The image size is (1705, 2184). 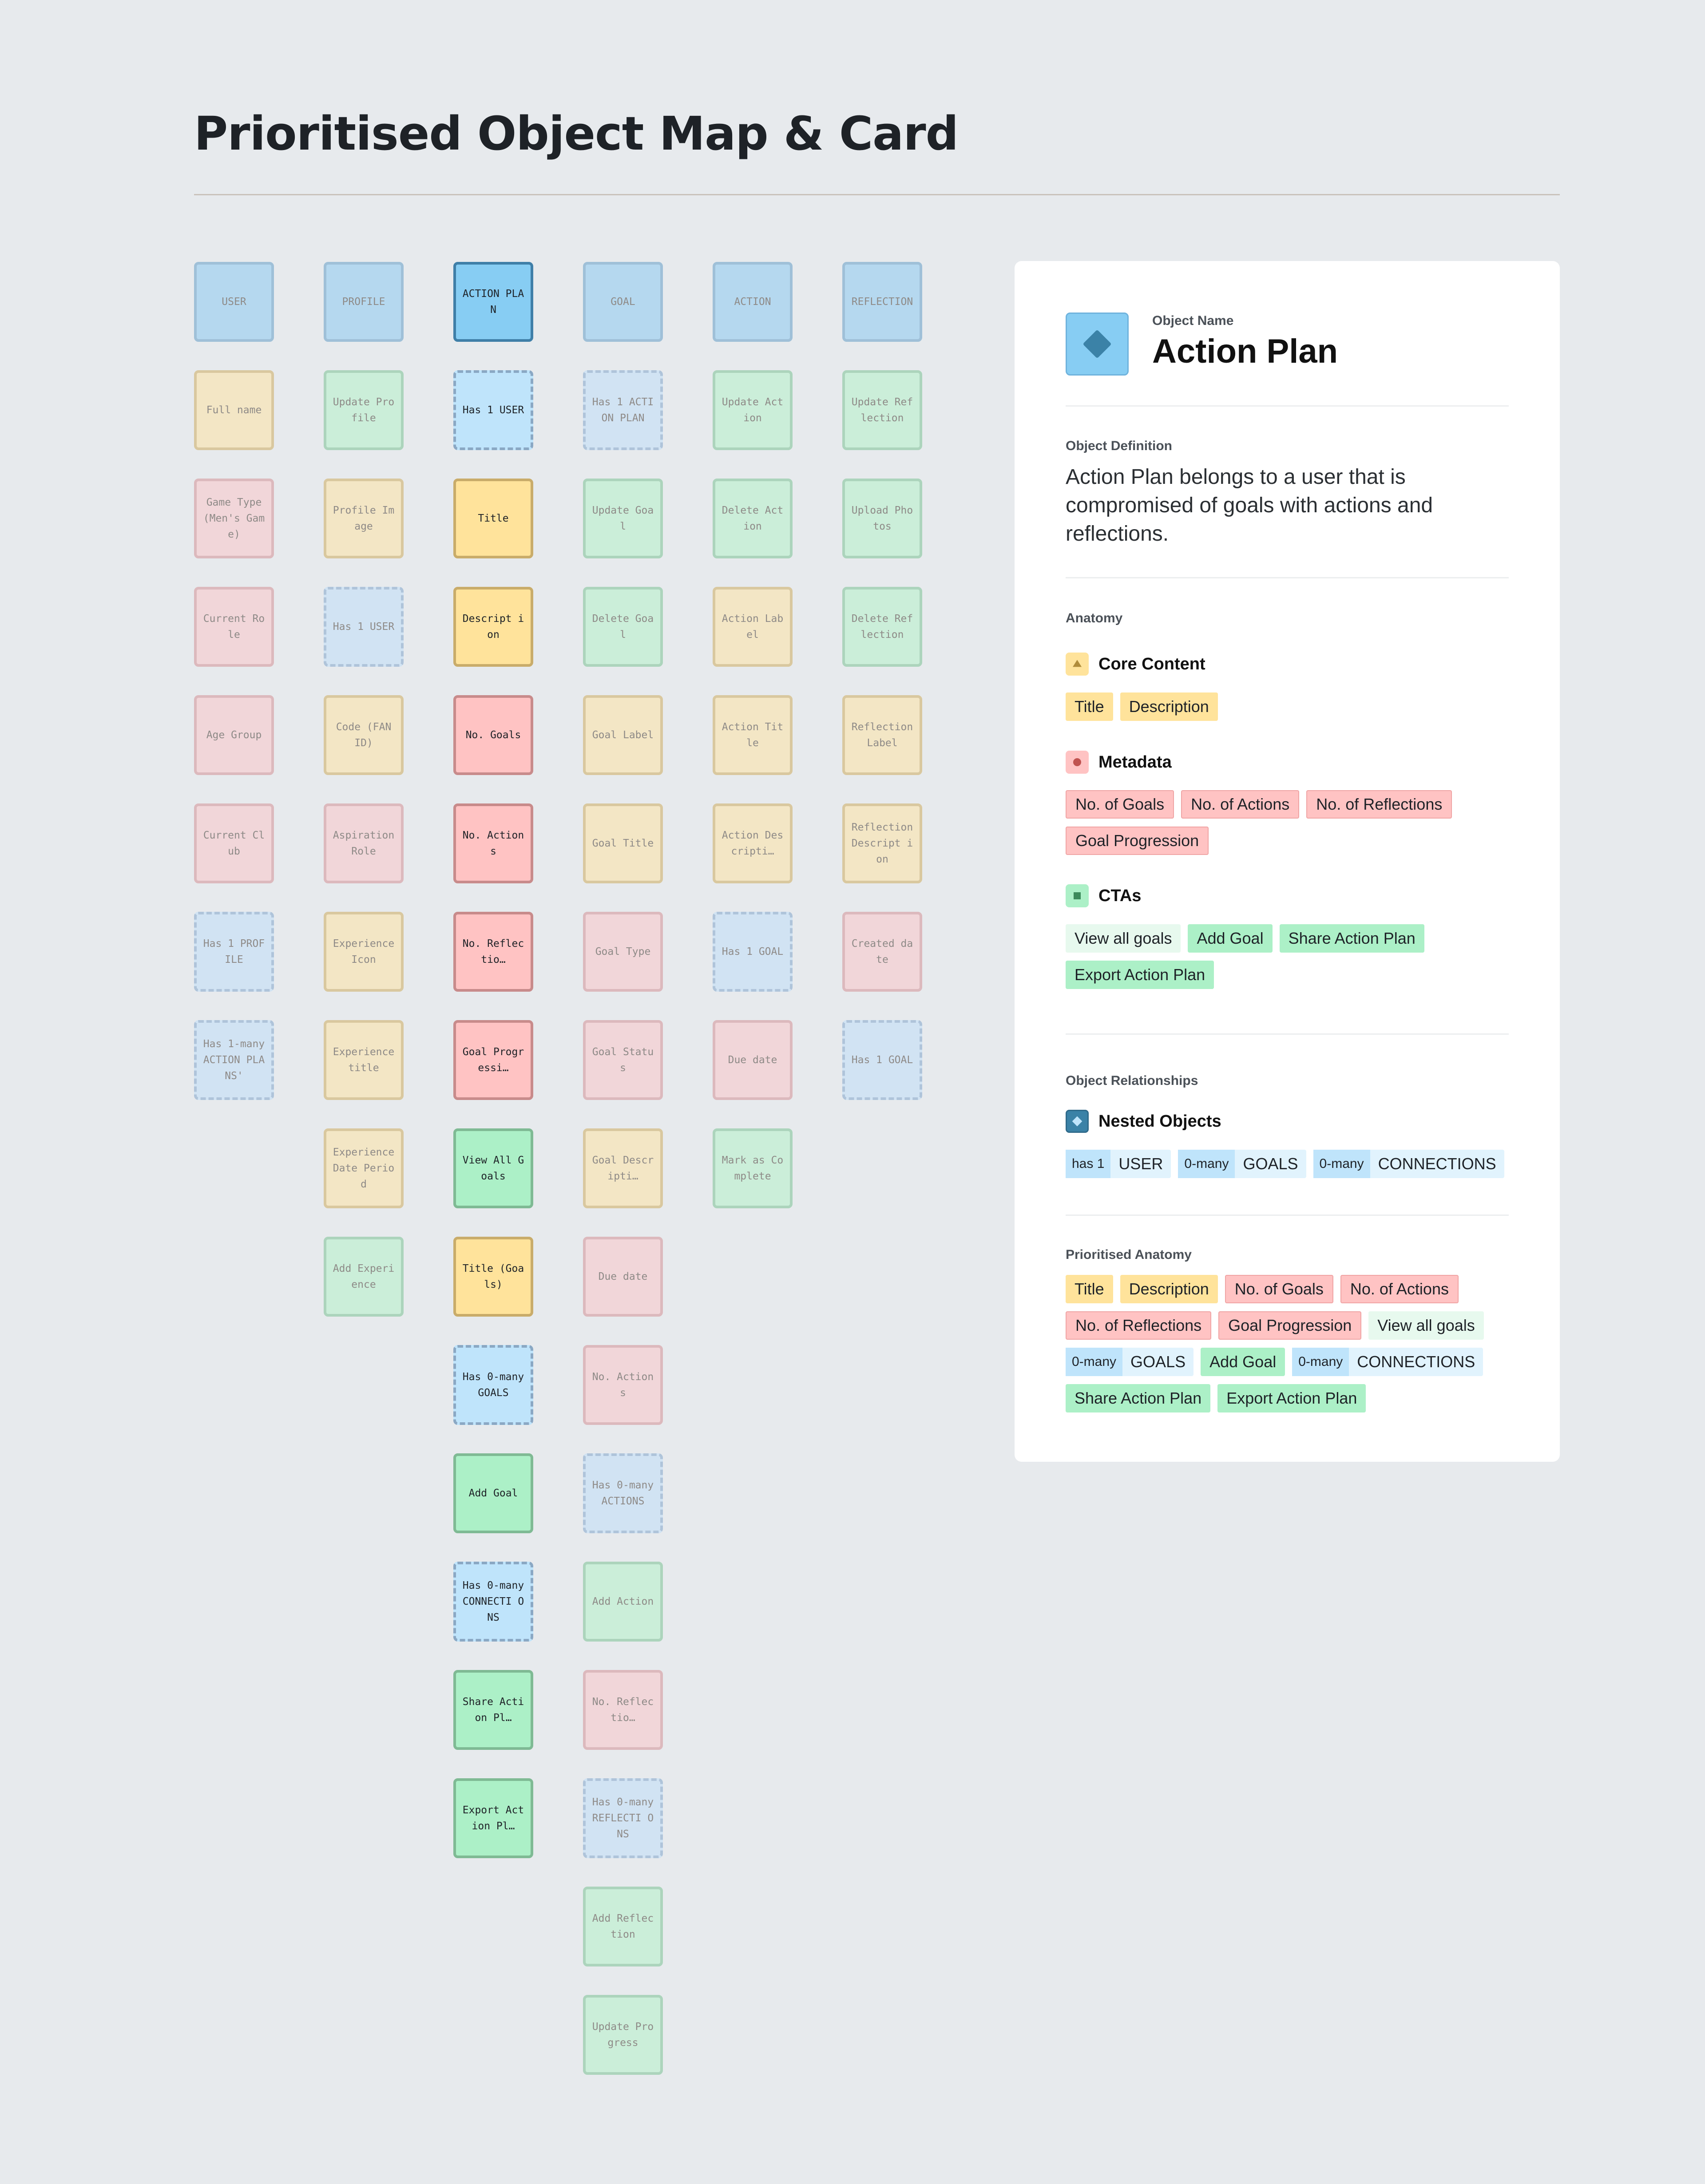 What do you see at coordinates (1240, 804) in the screenshot?
I see `metadata-tag: No. of Actions` at bounding box center [1240, 804].